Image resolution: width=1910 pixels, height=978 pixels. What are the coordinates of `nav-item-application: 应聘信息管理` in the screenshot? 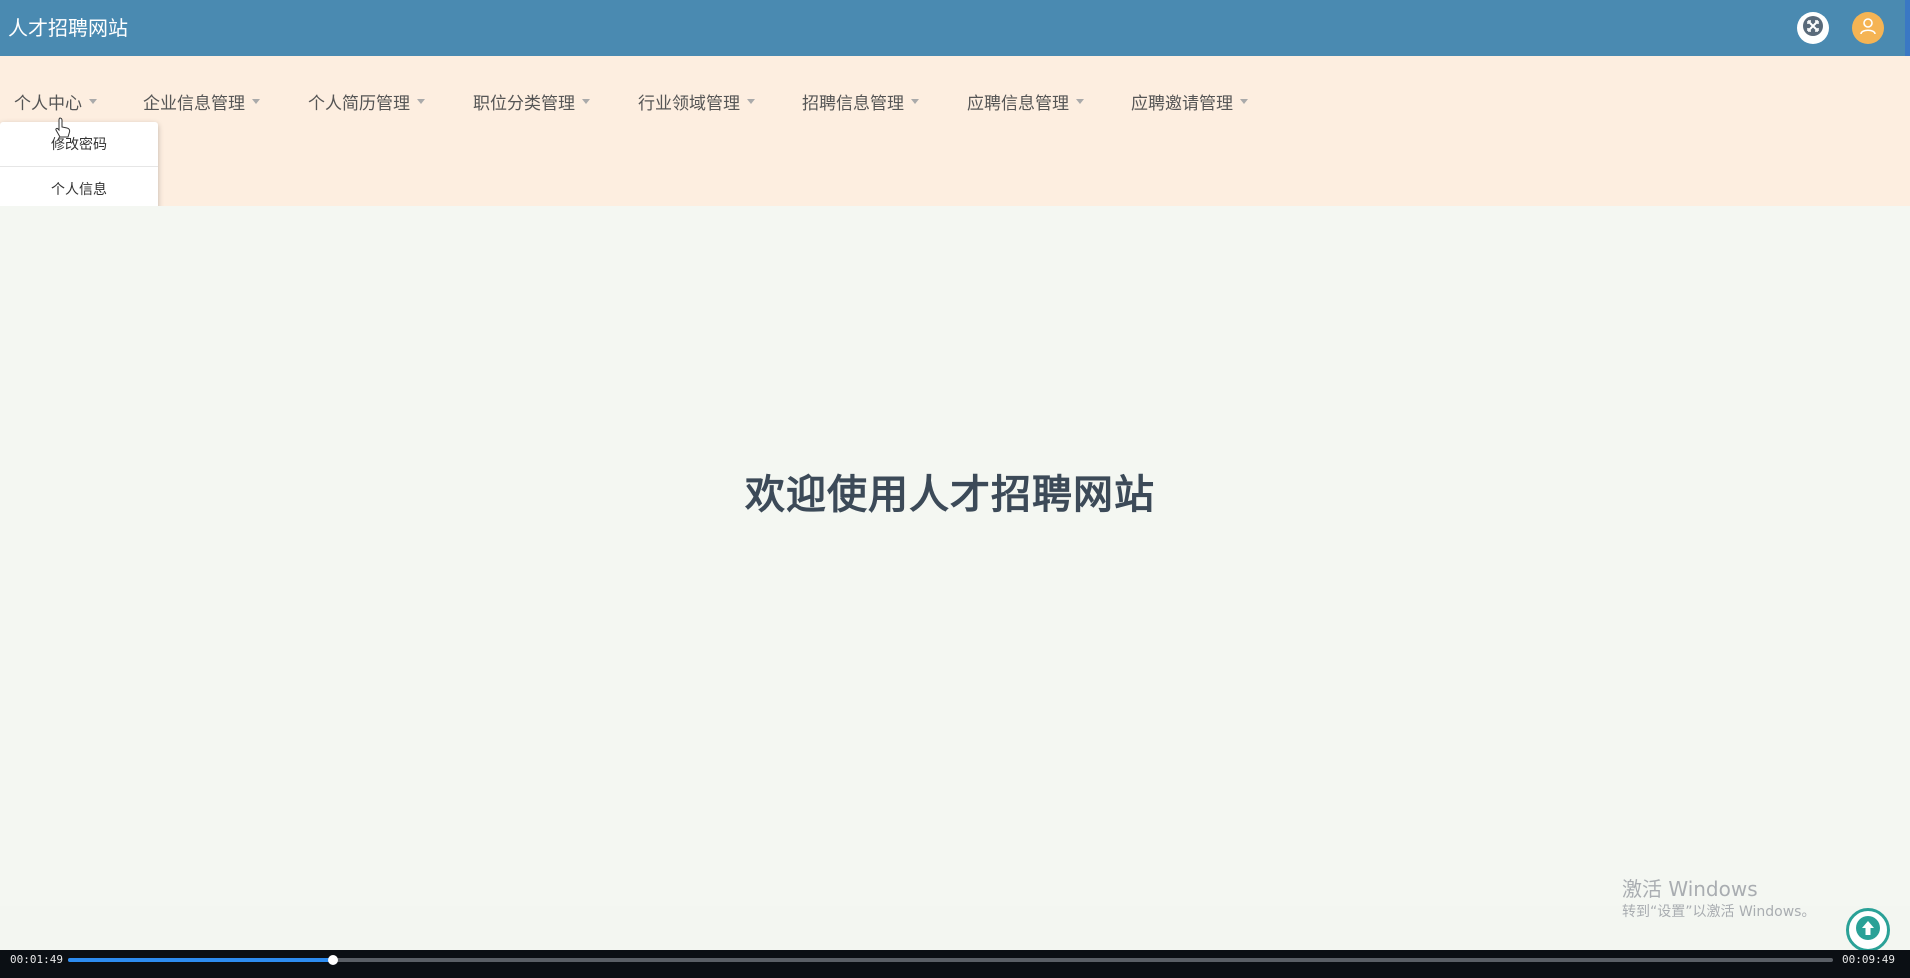 It's located at (1026, 101).